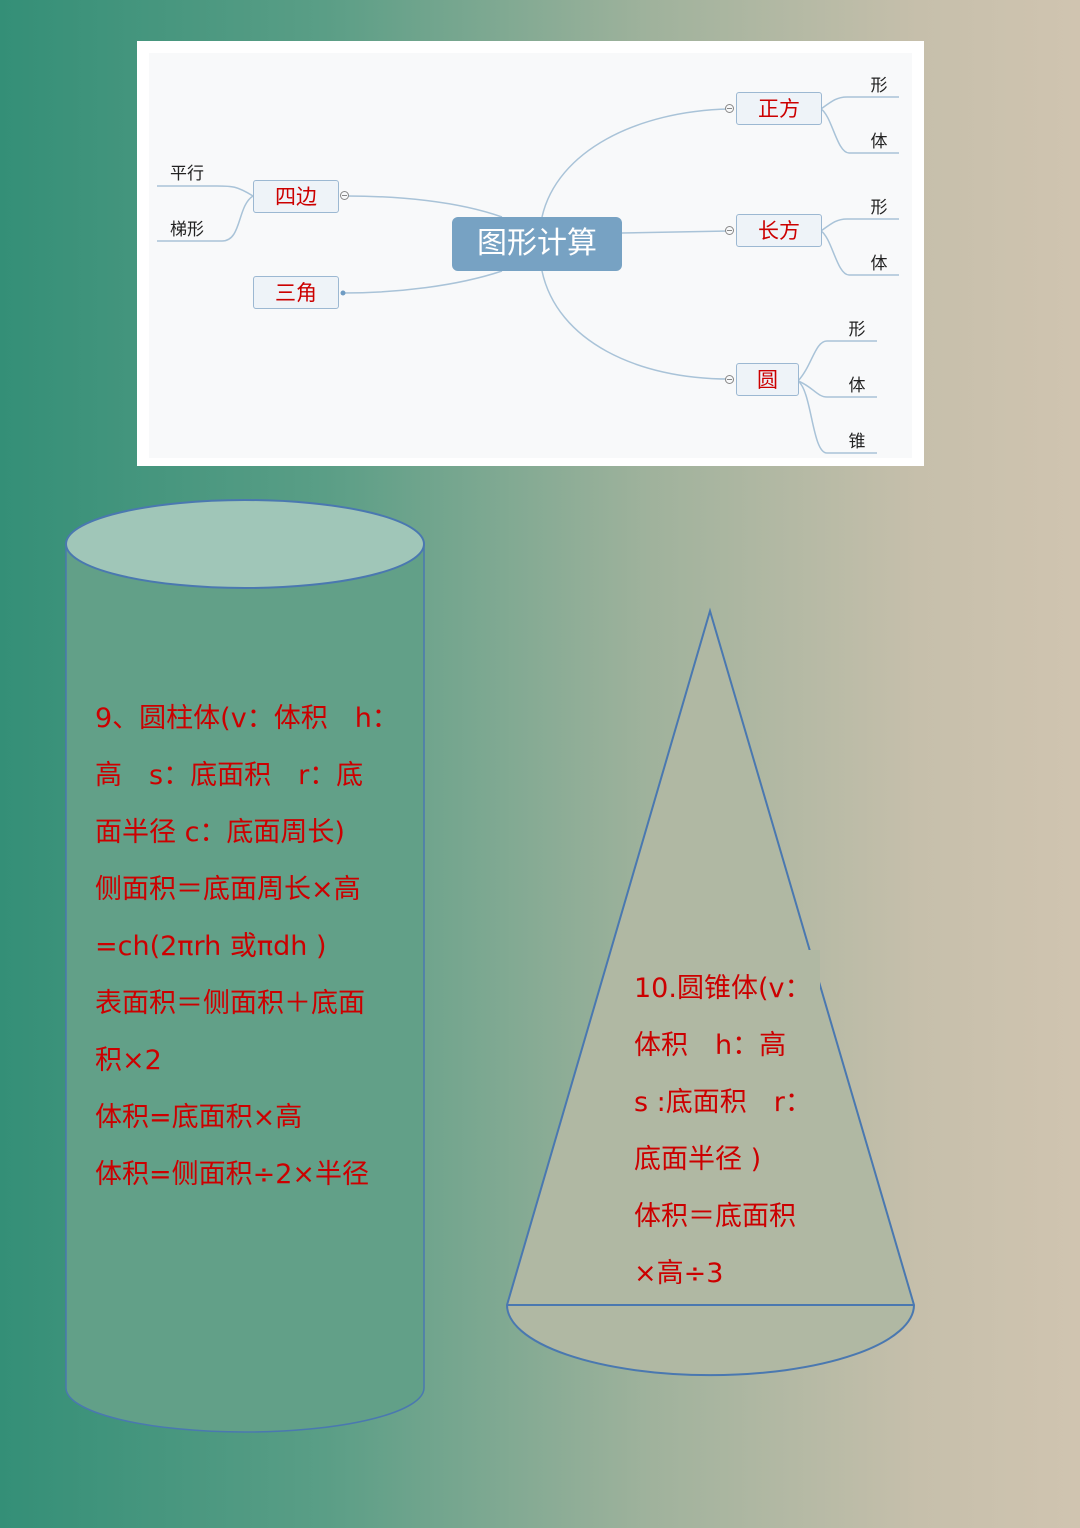 The image size is (1080, 1528). Describe the element at coordinates (128, 1060) in the screenshot. I see `formula-line: 积×2` at that location.